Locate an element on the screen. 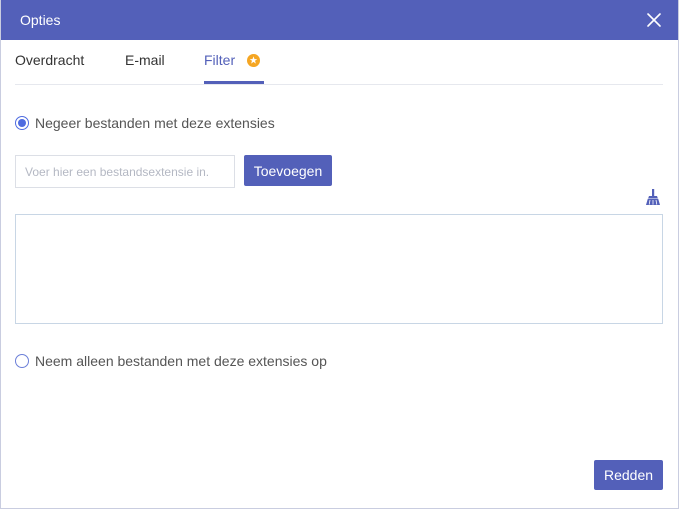 This screenshot has width=679, height=510. tab-filter: Filter is located at coordinates (234, 62).